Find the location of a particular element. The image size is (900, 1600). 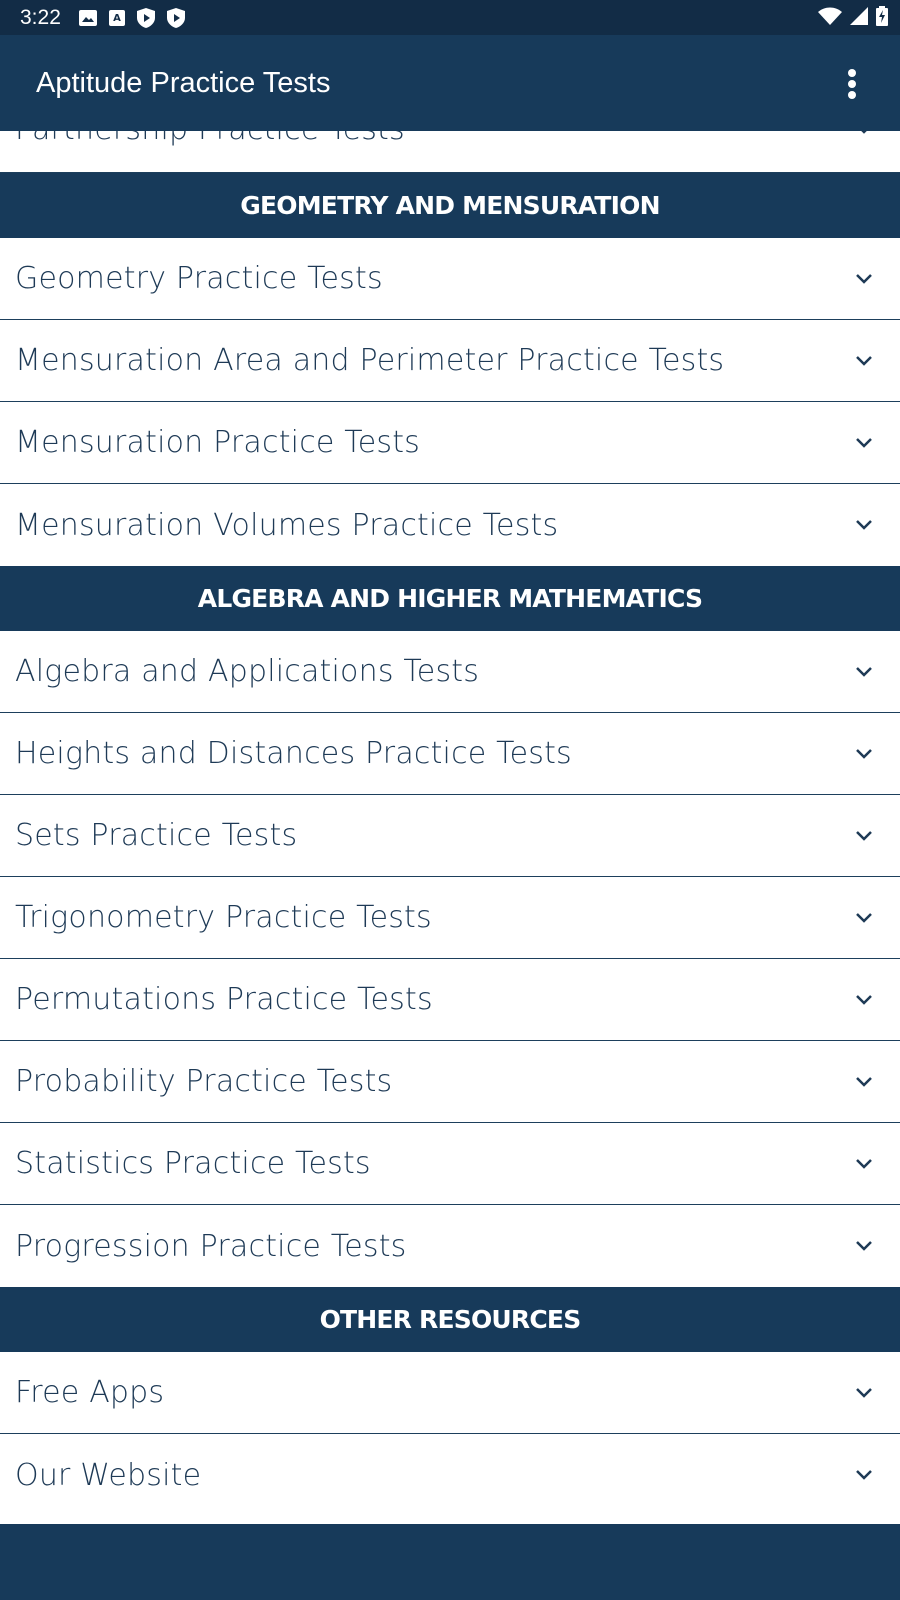

svg-text: A is located at coordinates (117, 18).